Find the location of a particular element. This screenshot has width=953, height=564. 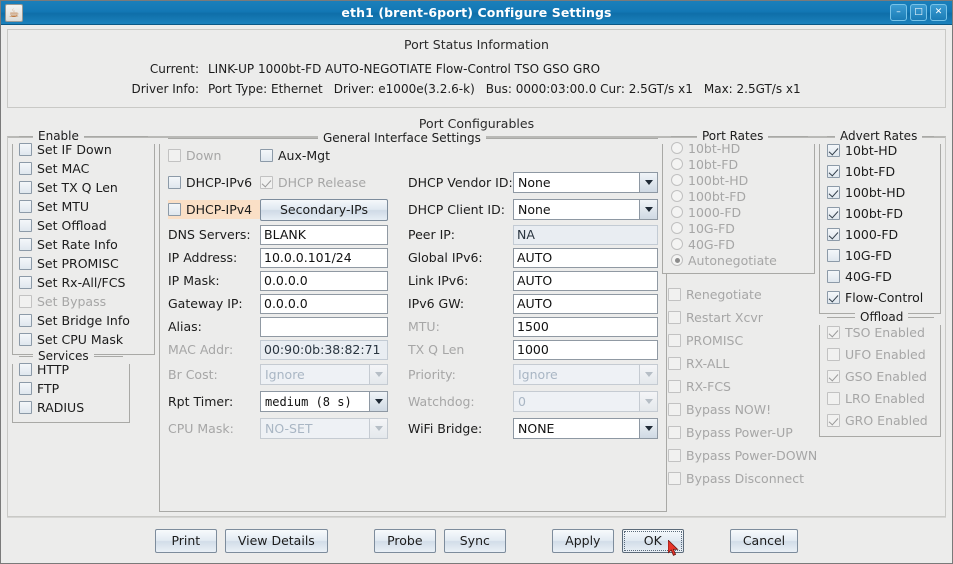

mtu-input: 1500 is located at coordinates (585, 326).